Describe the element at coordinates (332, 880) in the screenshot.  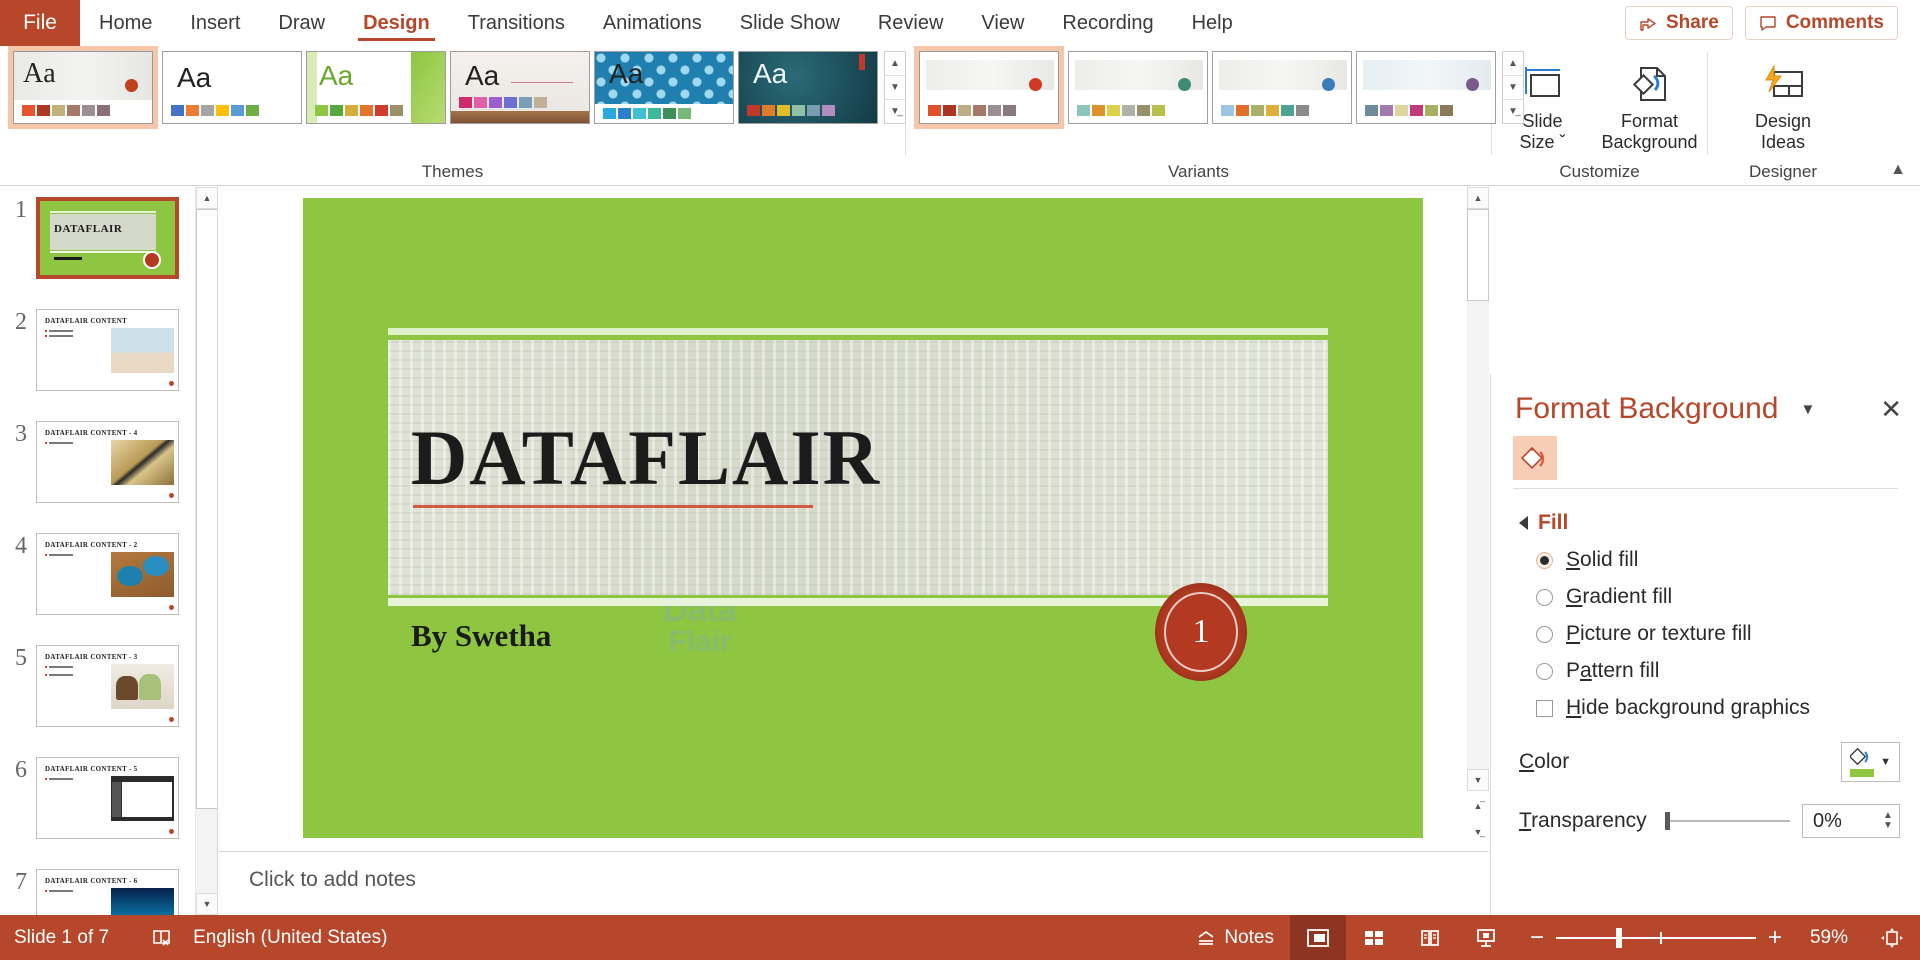
I see `notes-placeholder: Click to add notes` at that location.